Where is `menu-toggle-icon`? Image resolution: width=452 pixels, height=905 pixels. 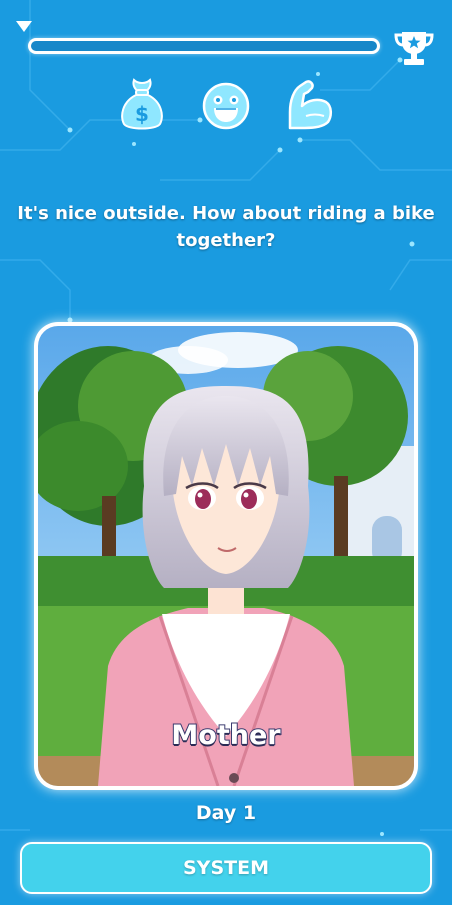
menu-toggle-icon is located at coordinates (24, 26).